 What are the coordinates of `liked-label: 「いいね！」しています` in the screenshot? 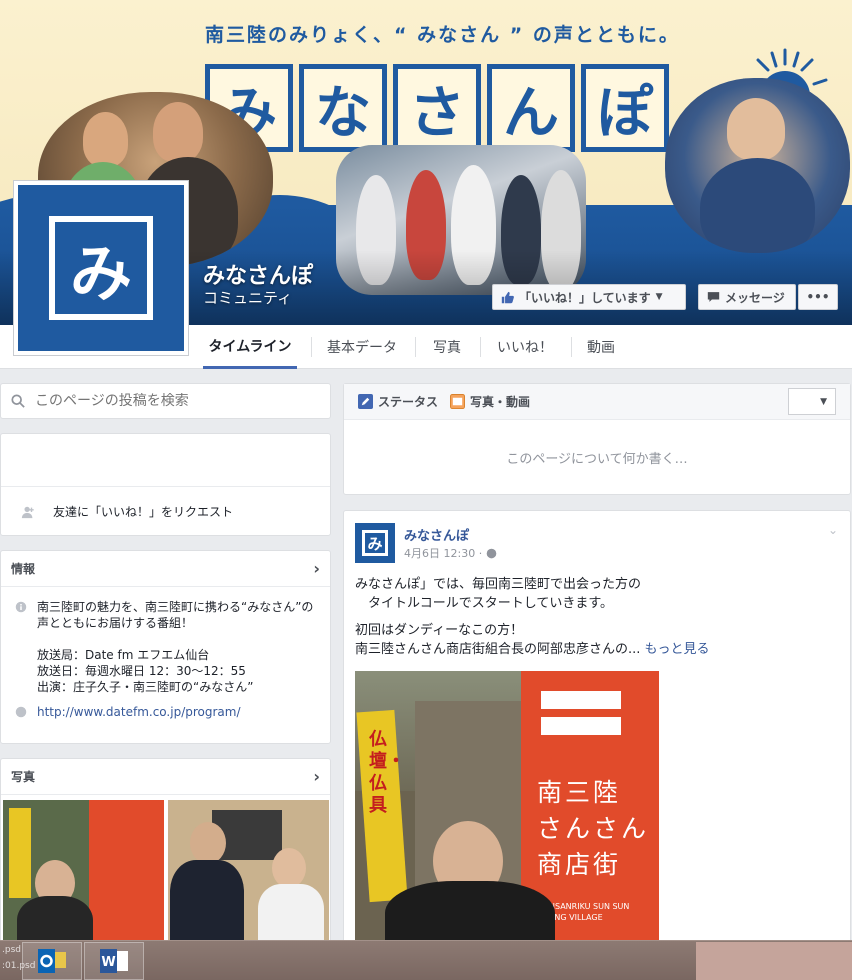 It's located at (585, 297).